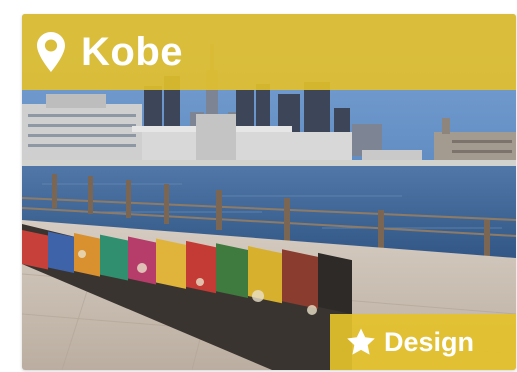 The height and width of the screenshot is (372, 517). I want to click on star-icon, so click(361, 341).